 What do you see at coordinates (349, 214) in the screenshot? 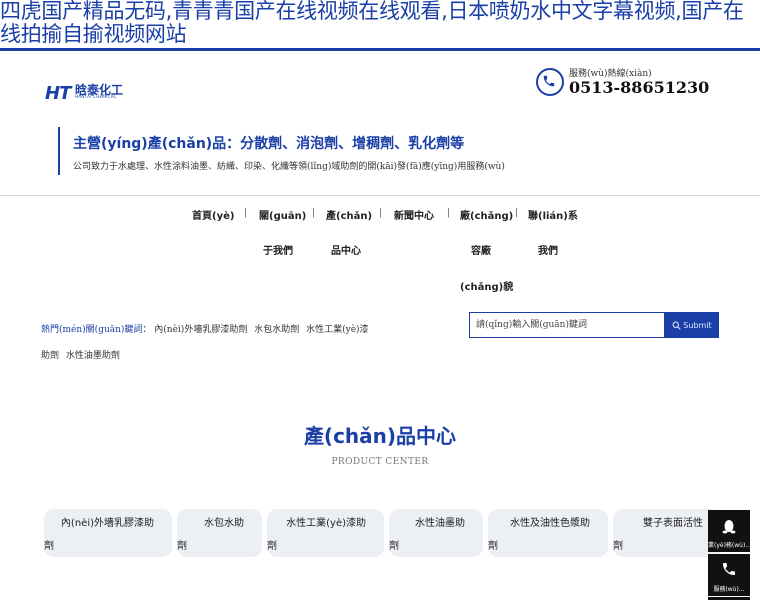
I see `nav-products-line1: 產(chǎn)` at bounding box center [349, 214].